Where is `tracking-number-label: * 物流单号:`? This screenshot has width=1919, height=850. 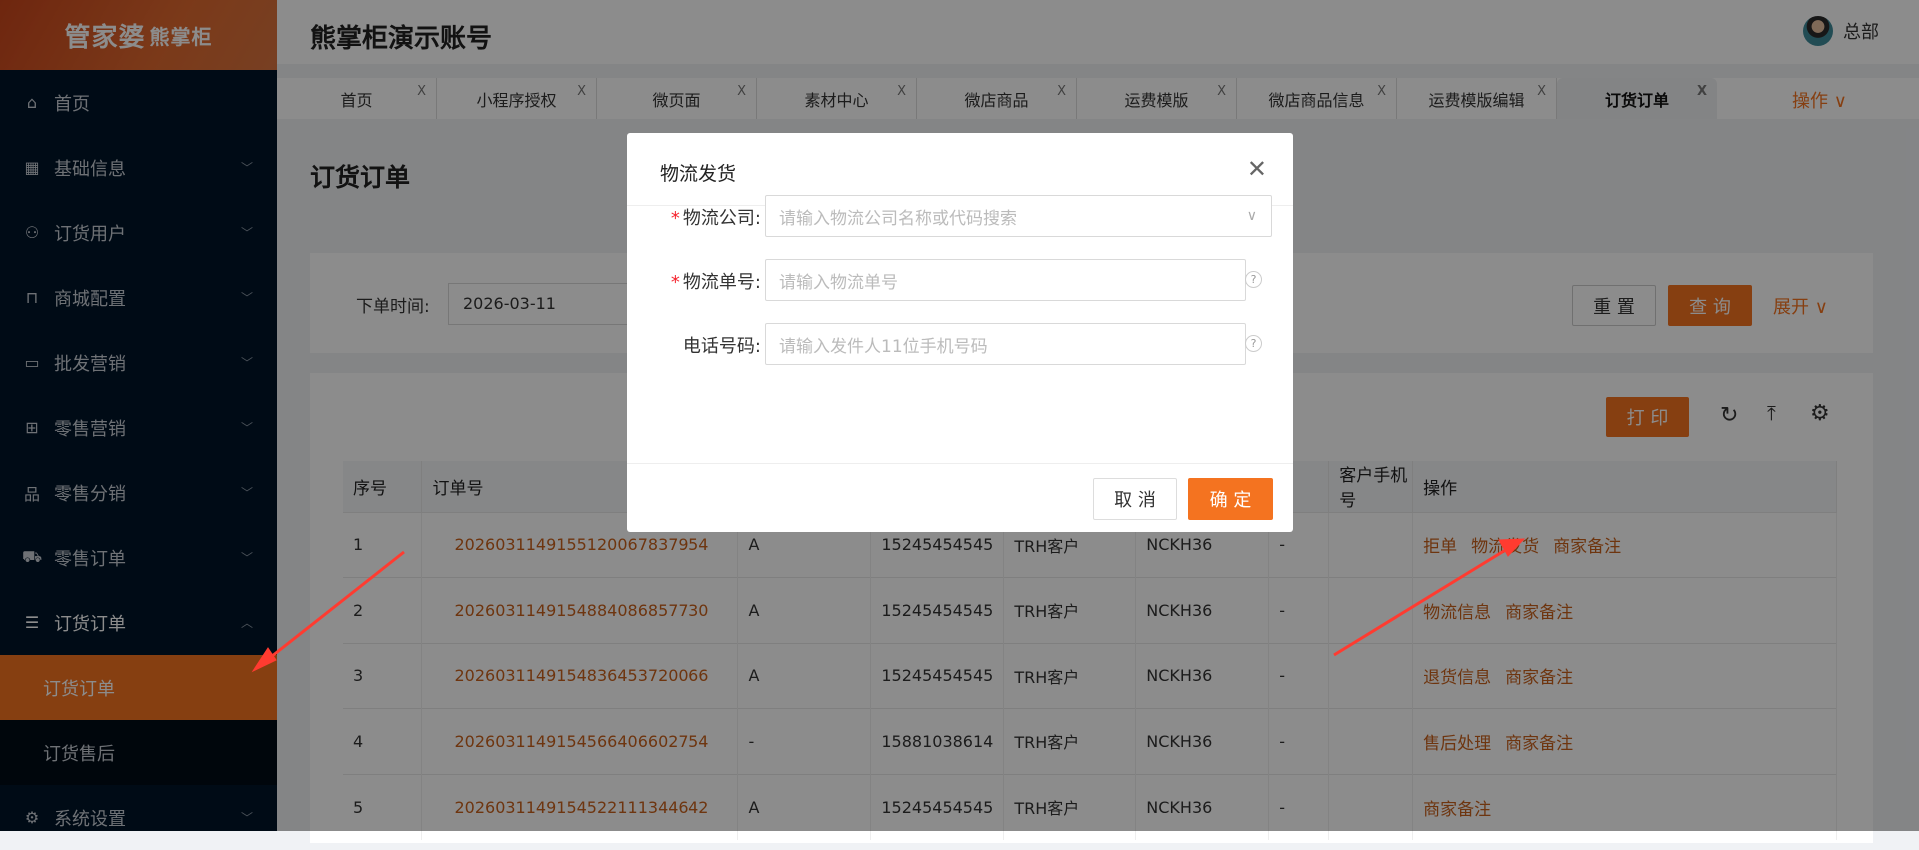 tracking-number-label: * 物流单号: is located at coordinates (715, 282).